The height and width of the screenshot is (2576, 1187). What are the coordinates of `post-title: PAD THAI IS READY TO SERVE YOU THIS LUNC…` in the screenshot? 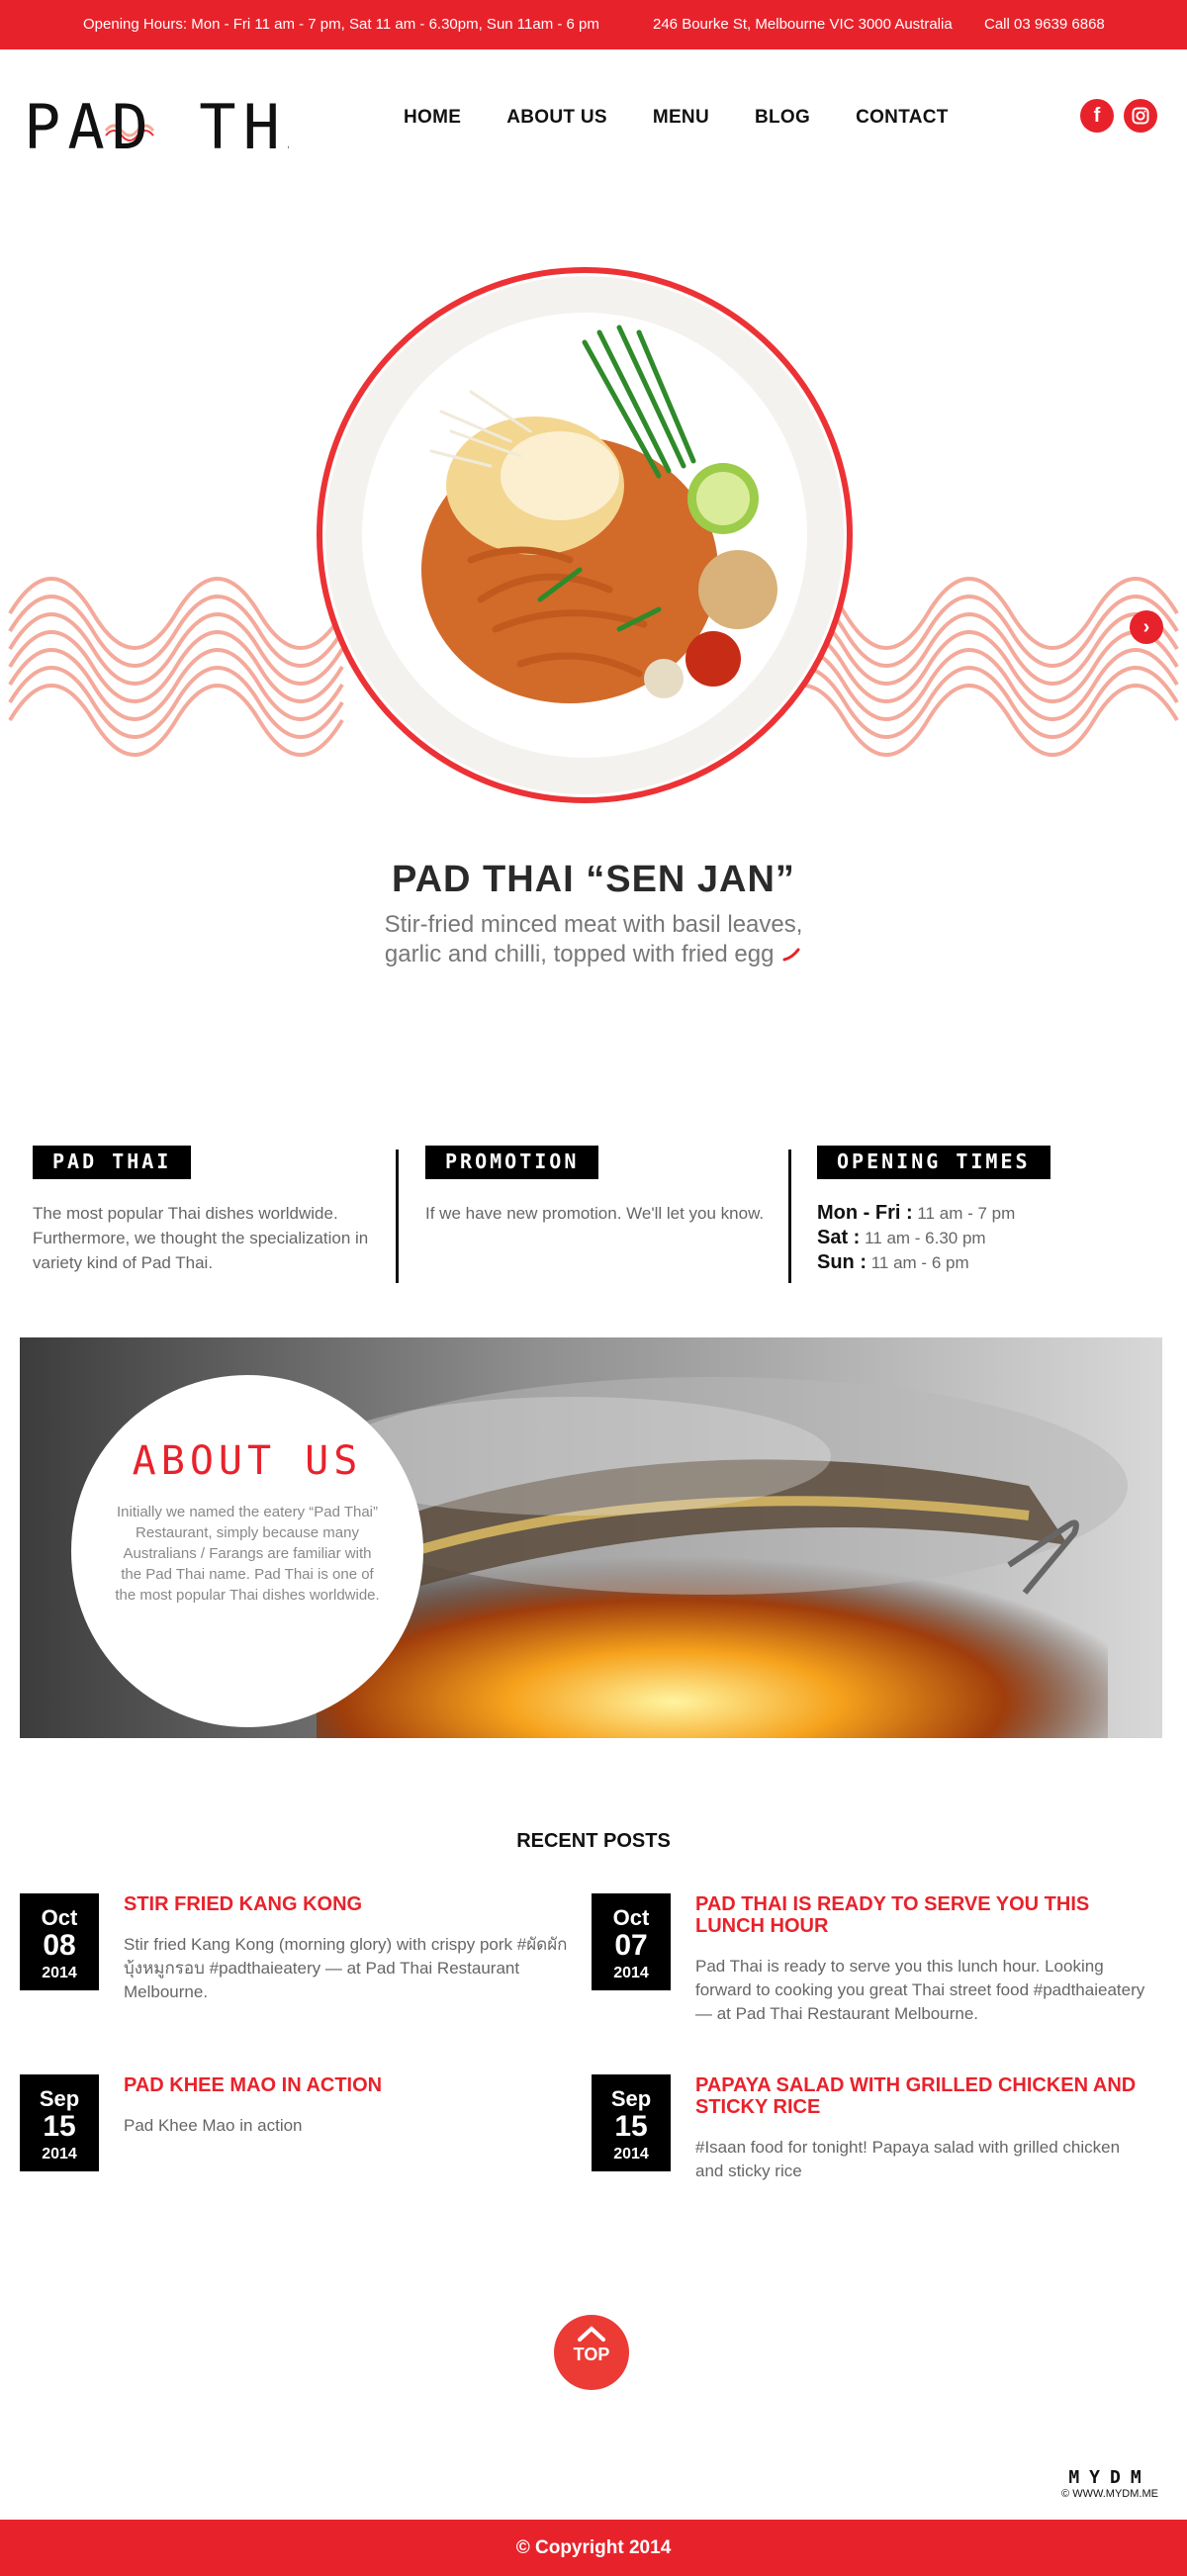 It's located at (920, 1915).